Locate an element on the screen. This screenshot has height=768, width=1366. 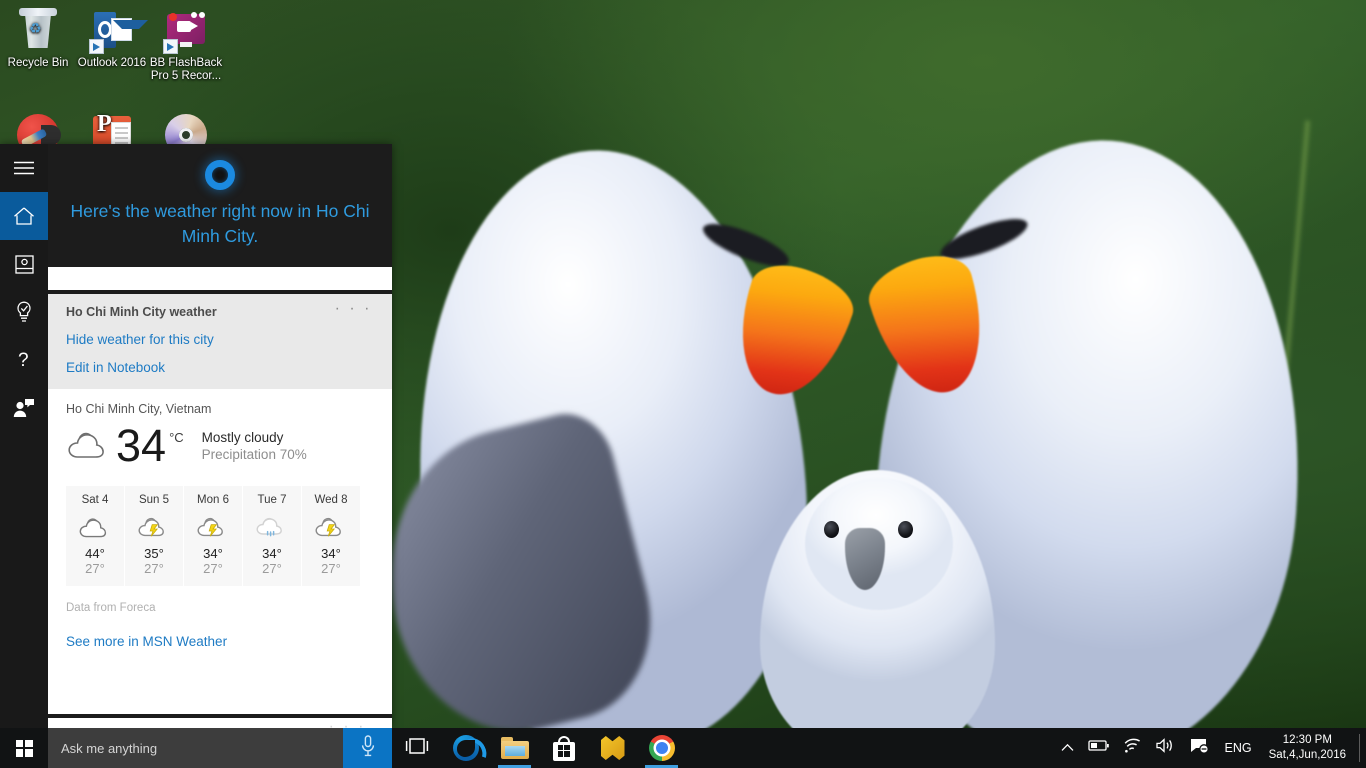
speaker-icon is located at coordinates (1165, 748).